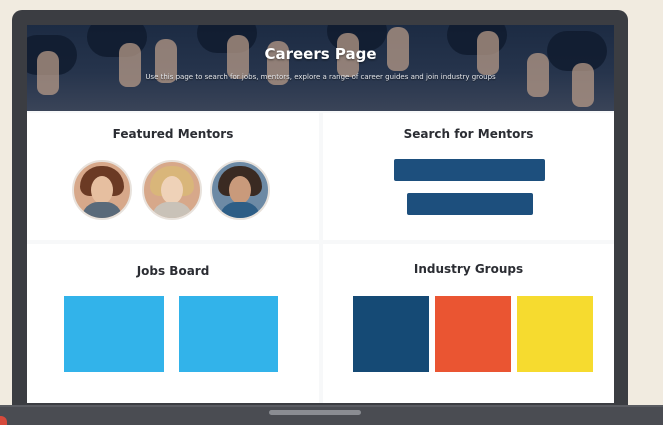 The image size is (663, 425). I want to click on hero-photo-hand, so click(583, 85).